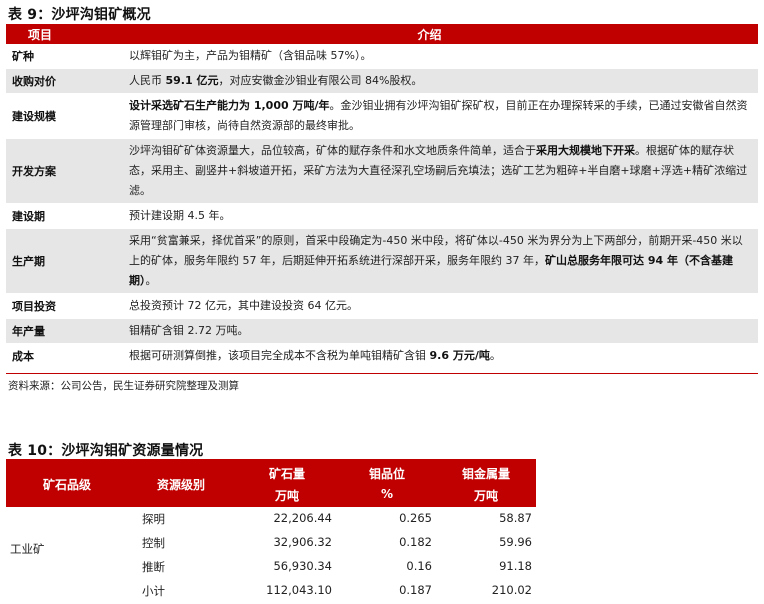  Describe the element at coordinates (28, 216) in the screenshot. I see `row-label: 建设期` at that location.